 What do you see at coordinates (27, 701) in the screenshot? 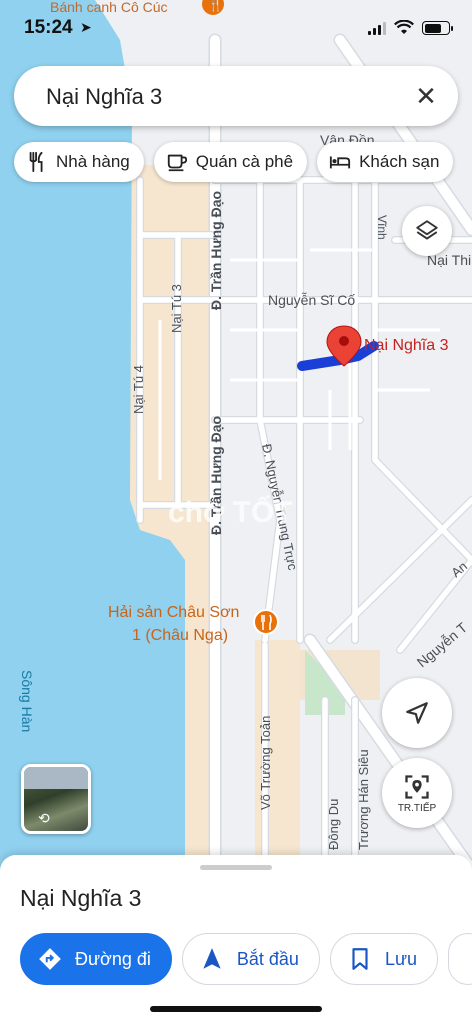
I see `label-song-han: Sông Hàn` at bounding box center [27, 701].